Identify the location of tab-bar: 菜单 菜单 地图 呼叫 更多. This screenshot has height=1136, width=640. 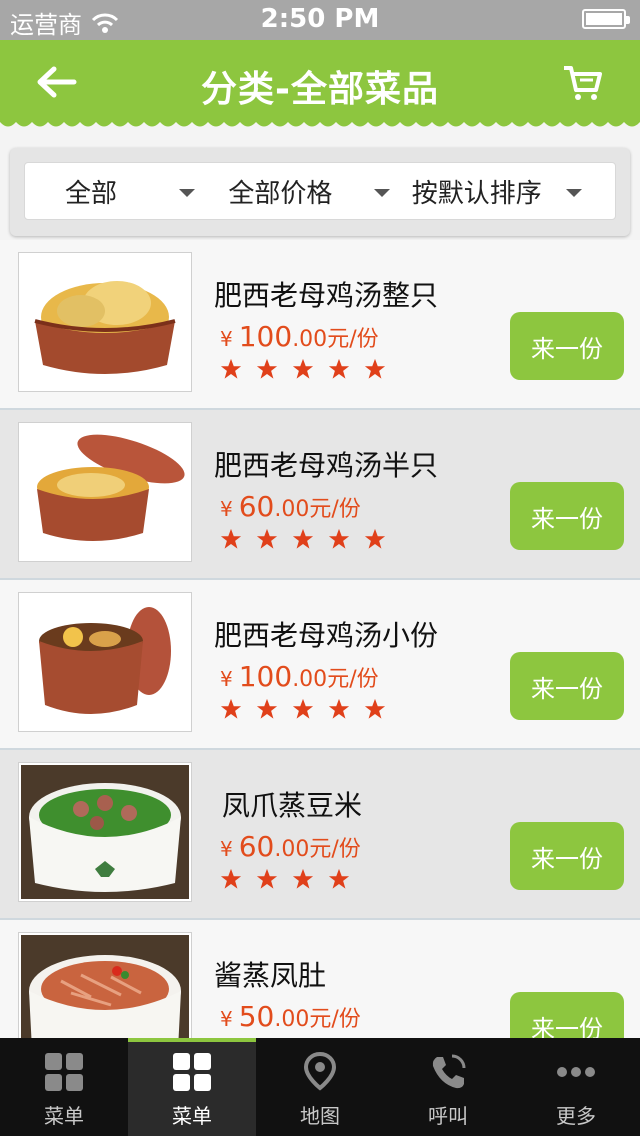
(320, 1087).